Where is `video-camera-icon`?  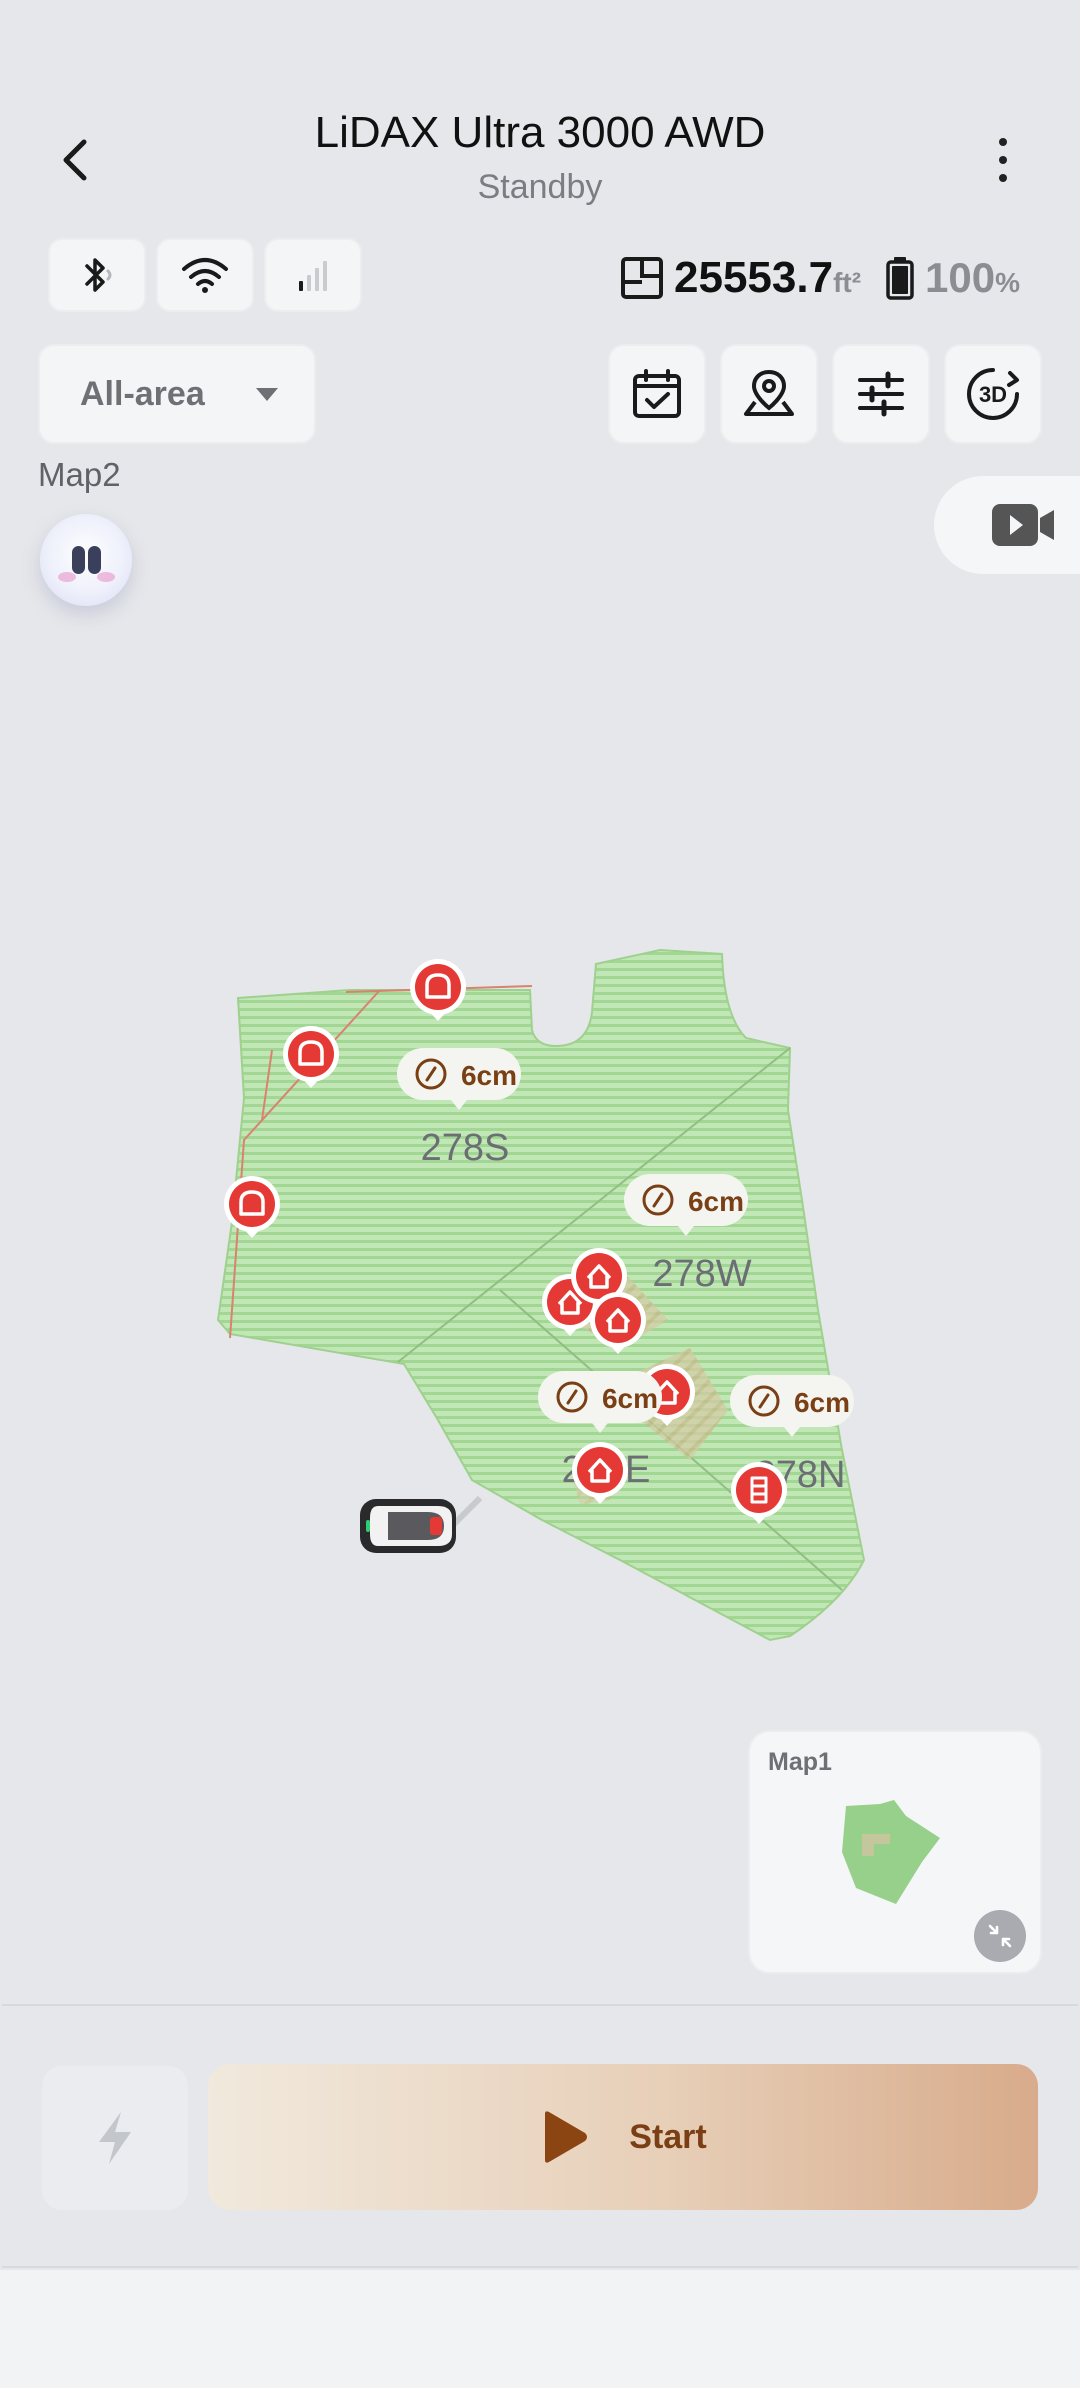 video-camera-icon is located at coordinates (1023, 525).